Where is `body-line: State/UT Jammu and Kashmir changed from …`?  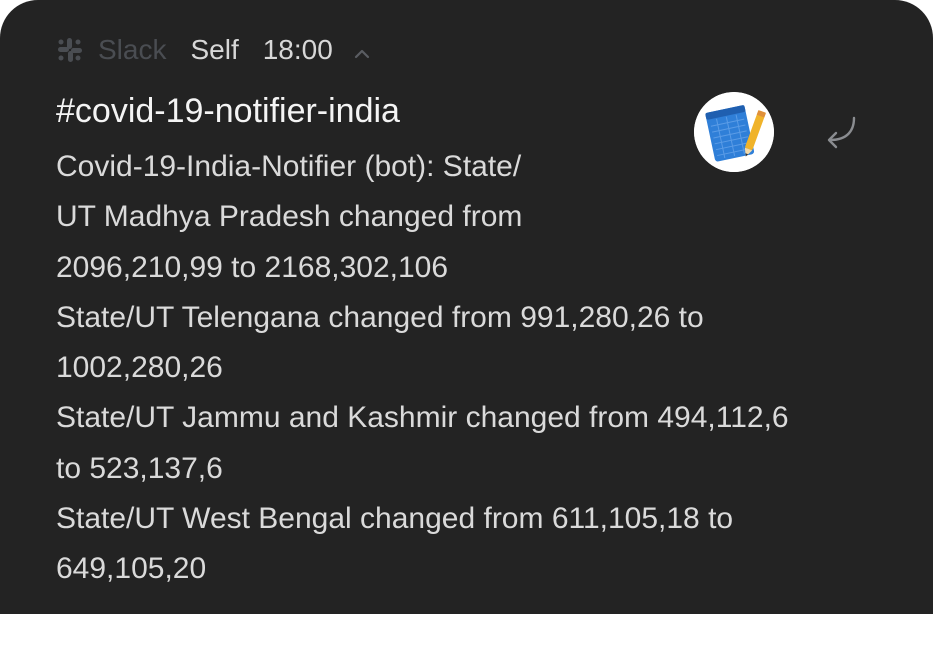
body-line: State/UT Jammu and Kashmir changed from … is located at coordinates (422, 418).